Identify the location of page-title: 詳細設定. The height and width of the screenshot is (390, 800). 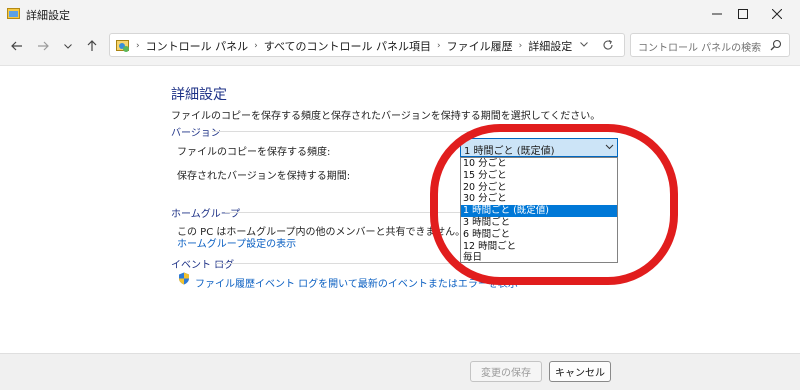
(199, 95).